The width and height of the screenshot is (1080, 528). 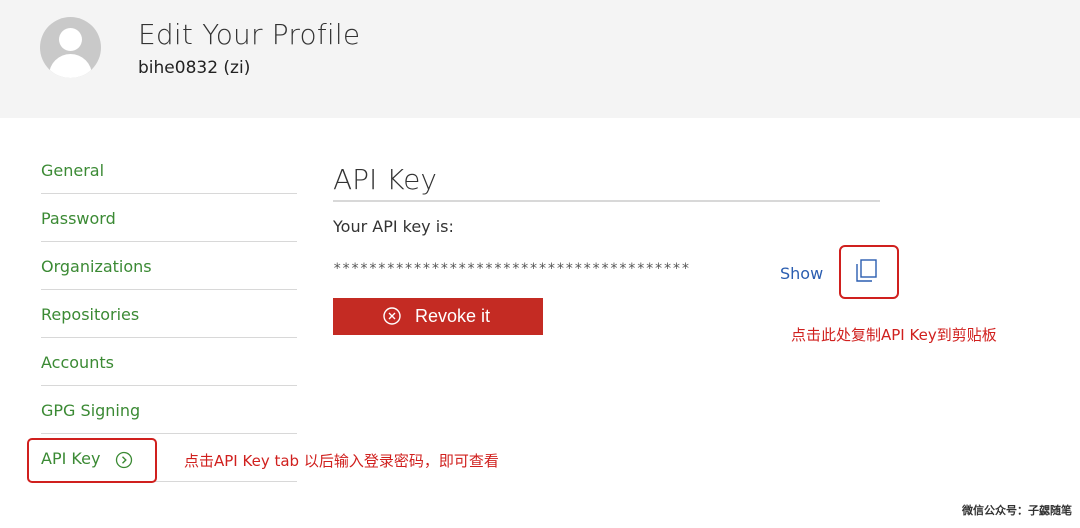 What do you see at coordinates (77, 362) in the screenshot?
I see `sidebar-item-label: Accounts` at bounding box center [77, 362].